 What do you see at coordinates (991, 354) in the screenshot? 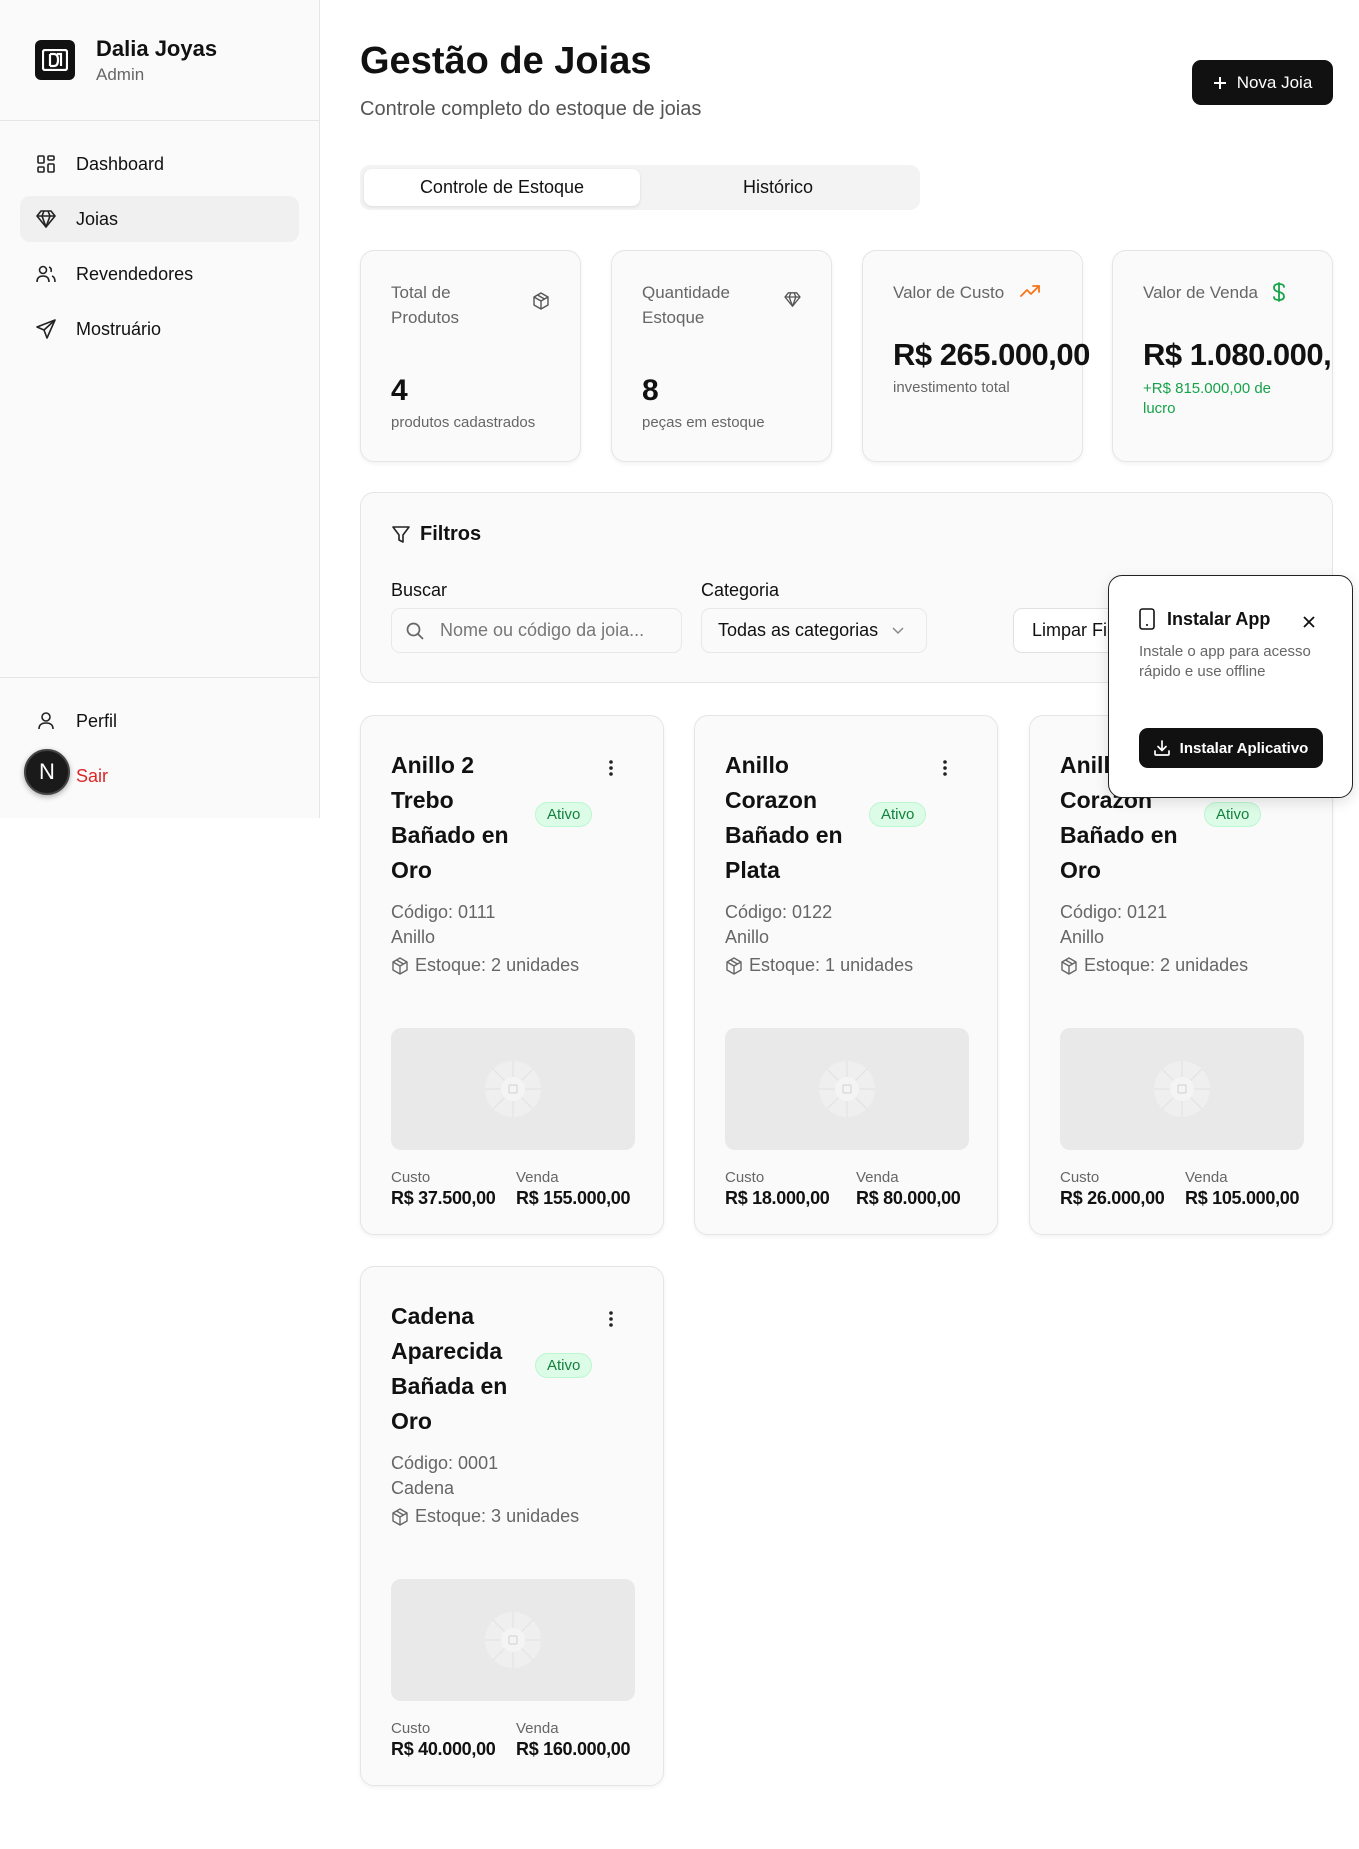
I see `stat-value: R$ 265.000,00` at bounding box center [991, 354].